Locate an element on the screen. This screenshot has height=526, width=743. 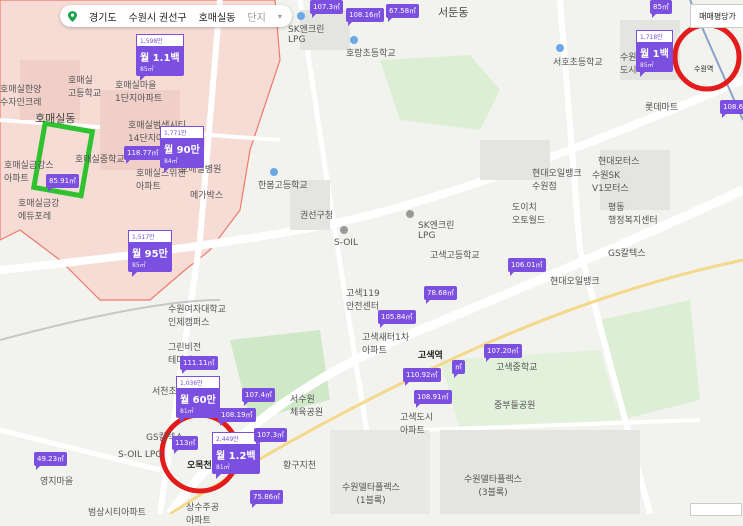
map-pin-icon is located at coordinates (72, 16).